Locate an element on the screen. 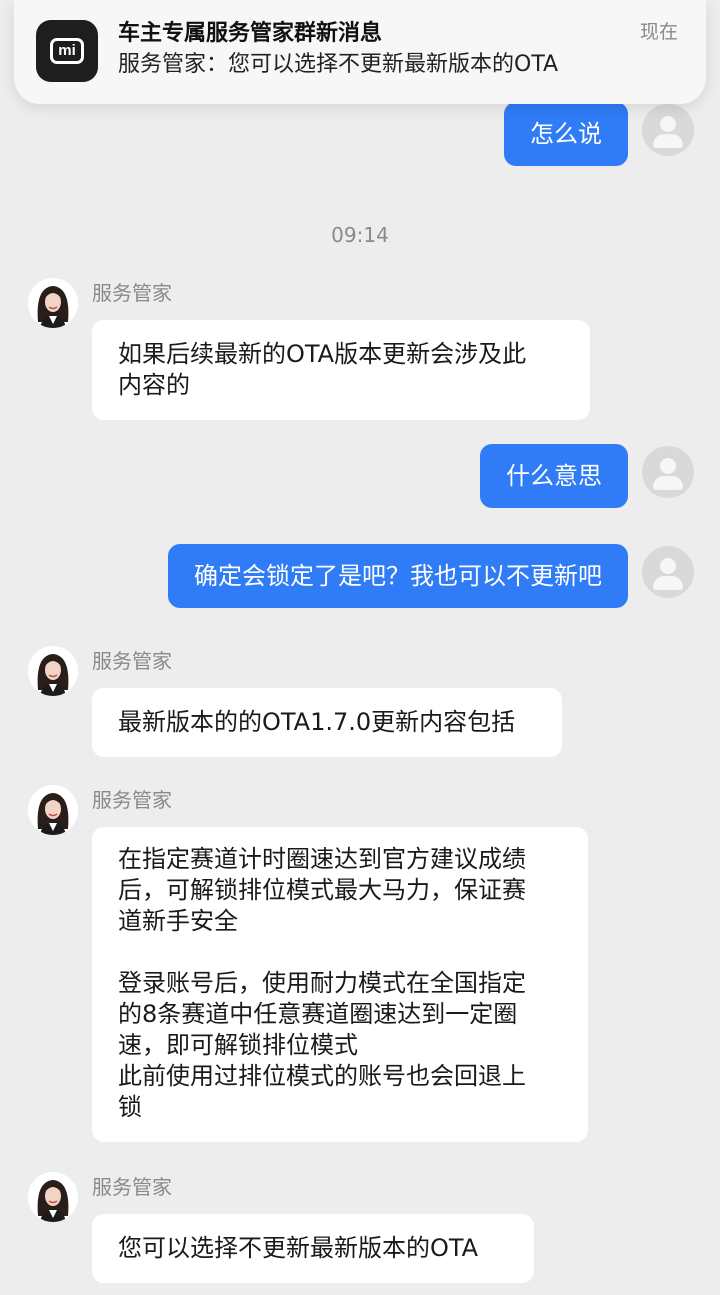 Image resolution: width=720 pixels, height=1295 pixels. message-bubble-outgoing: 确定会锁定了是吧？我也可以不更新吧 is located at coordinates (398, 576).